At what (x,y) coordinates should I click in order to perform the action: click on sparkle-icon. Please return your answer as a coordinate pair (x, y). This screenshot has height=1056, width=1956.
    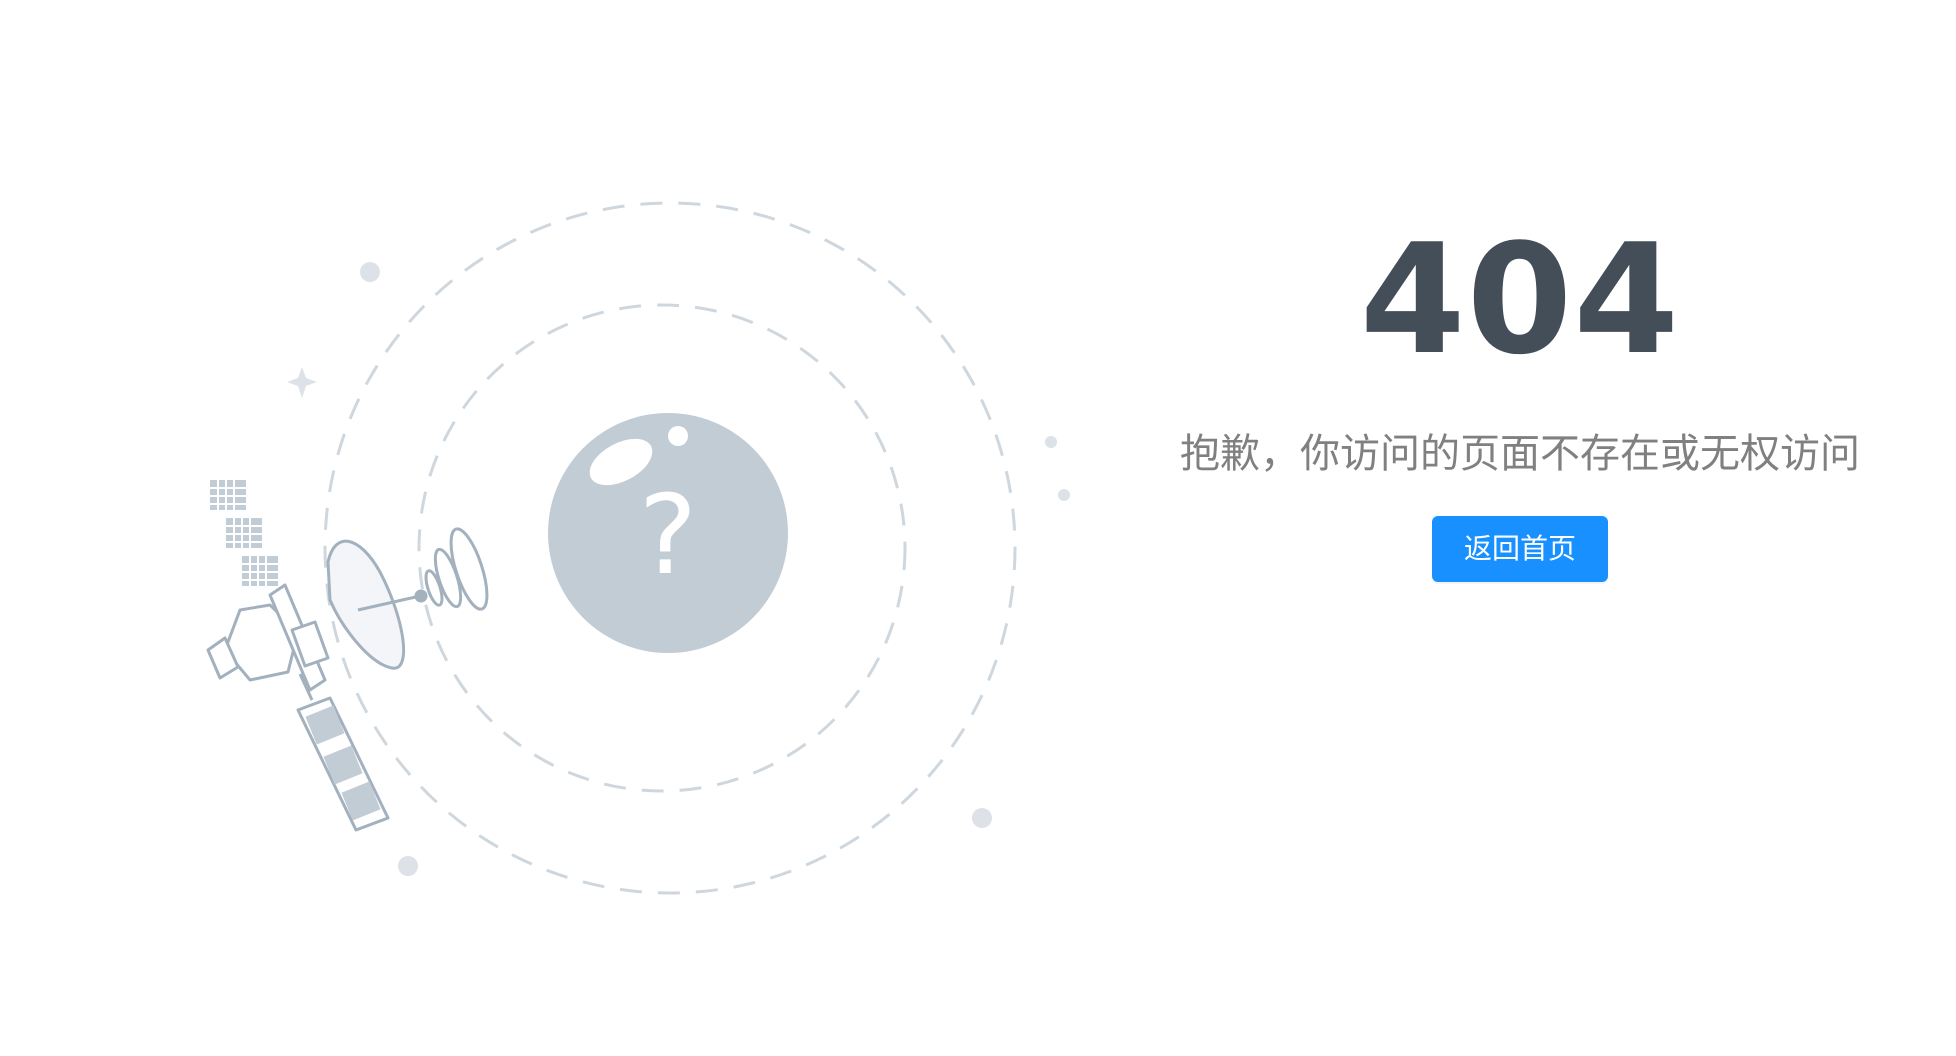
    Looking at the image, I should click on (302, 382).